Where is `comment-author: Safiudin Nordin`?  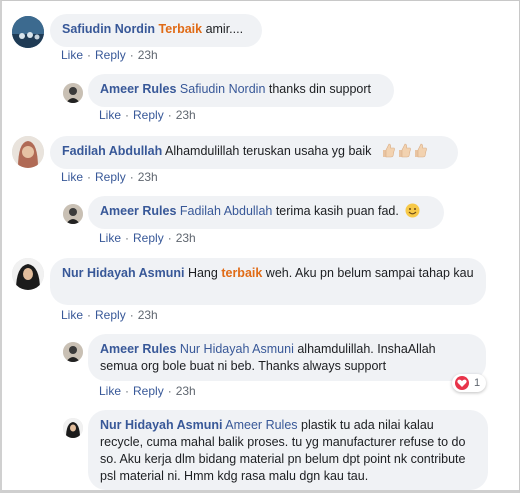 comment-author: Safiudin Nordin is located at coordinates (108, 29).